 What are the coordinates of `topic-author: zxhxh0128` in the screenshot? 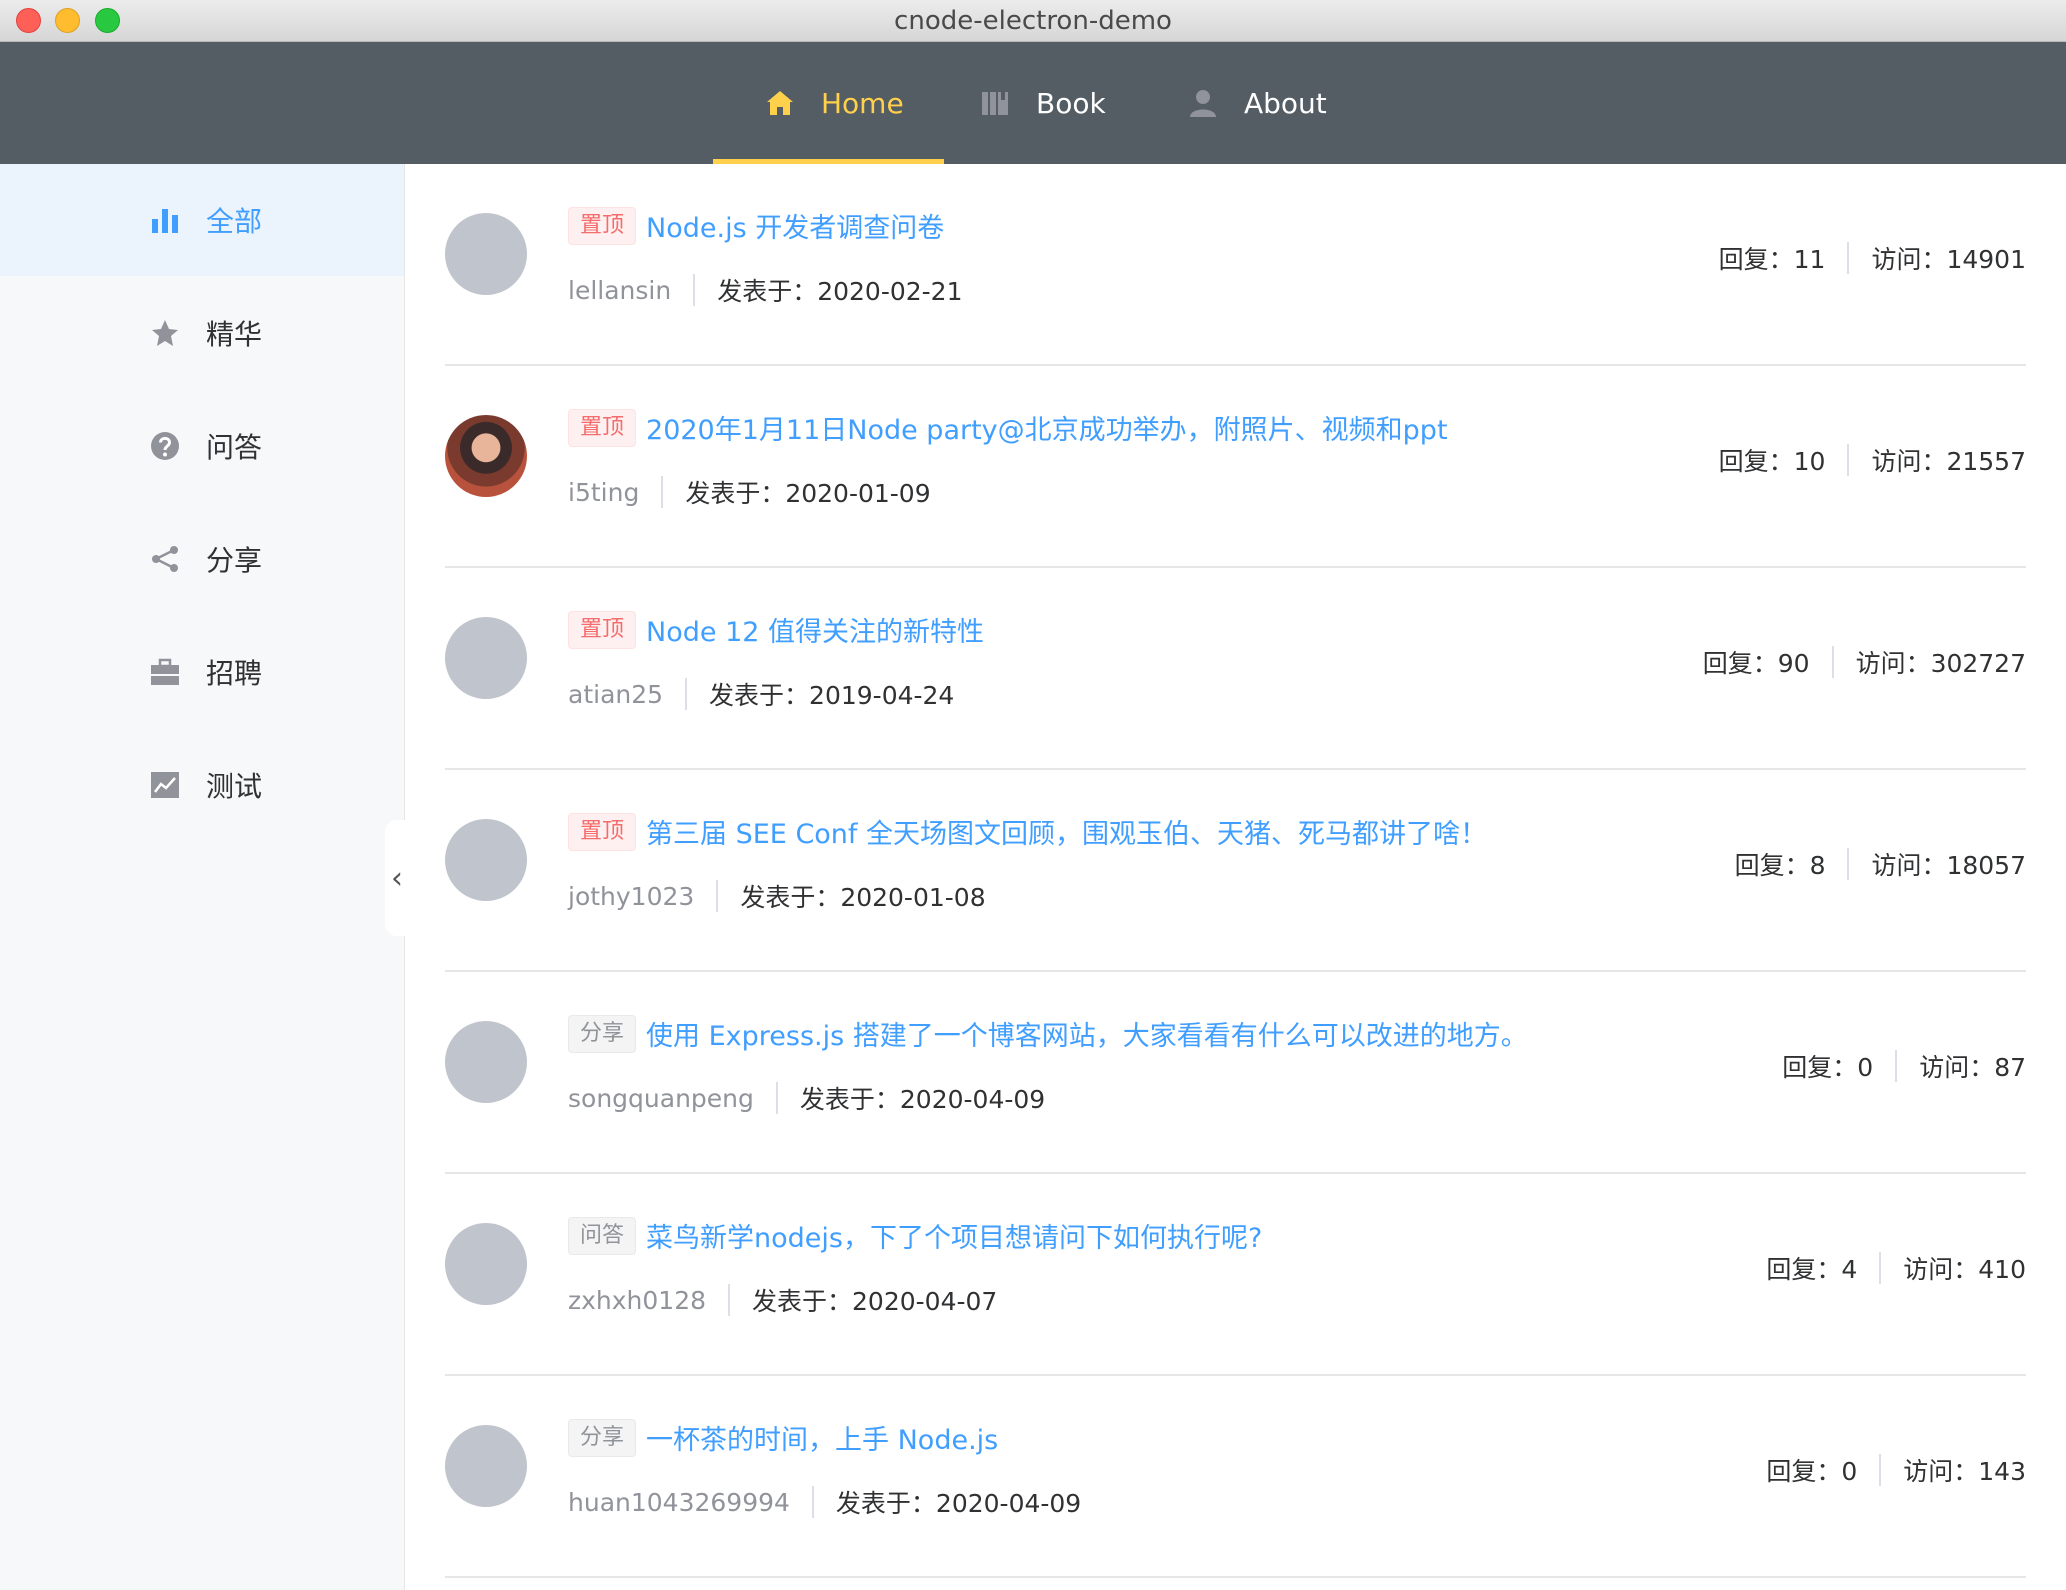 It's located at (637, 1300).